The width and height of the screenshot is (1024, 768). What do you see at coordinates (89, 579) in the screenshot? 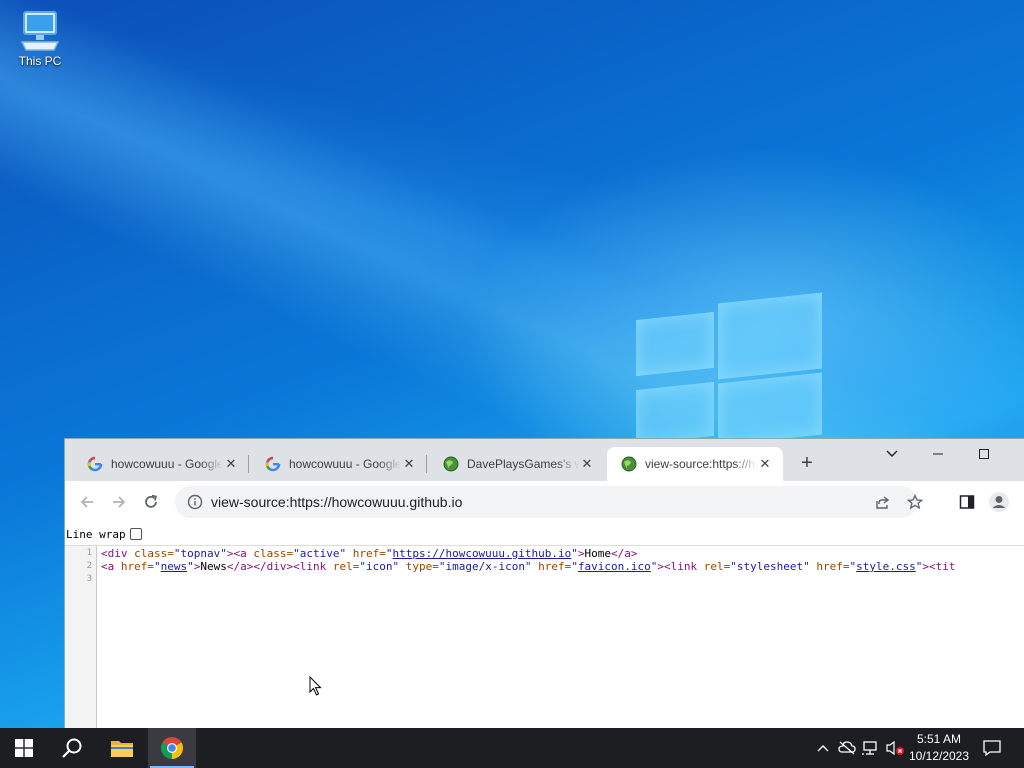
I see `line-number: 3` at bounding box center [89, 579].